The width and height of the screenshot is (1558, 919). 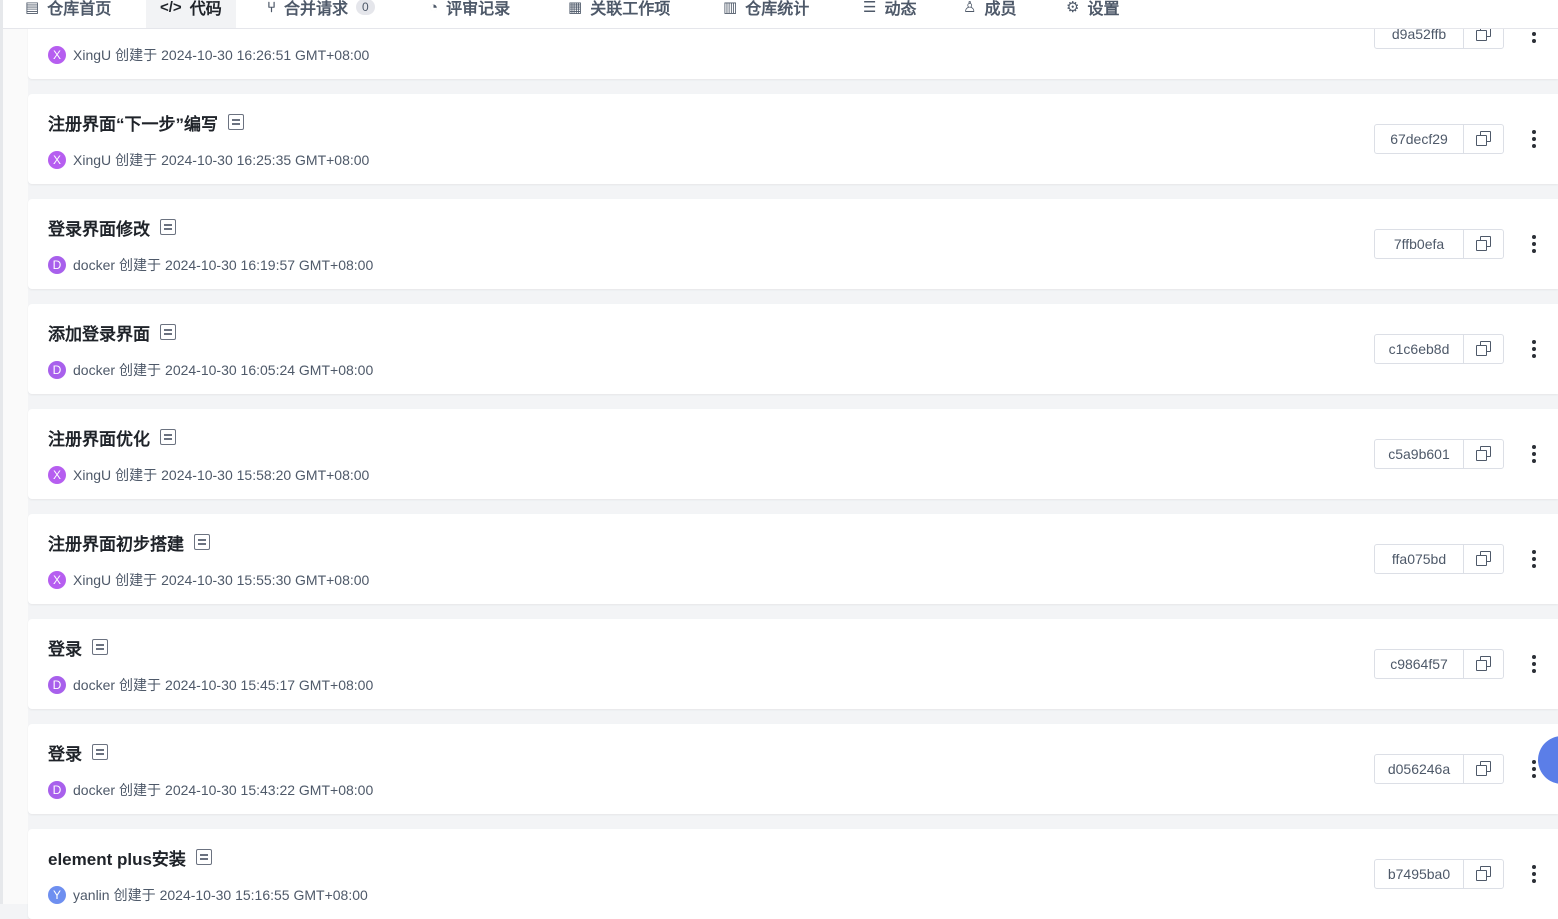 I want to click on tab-activity: ☰ 动态, so click(x=889, y=14).